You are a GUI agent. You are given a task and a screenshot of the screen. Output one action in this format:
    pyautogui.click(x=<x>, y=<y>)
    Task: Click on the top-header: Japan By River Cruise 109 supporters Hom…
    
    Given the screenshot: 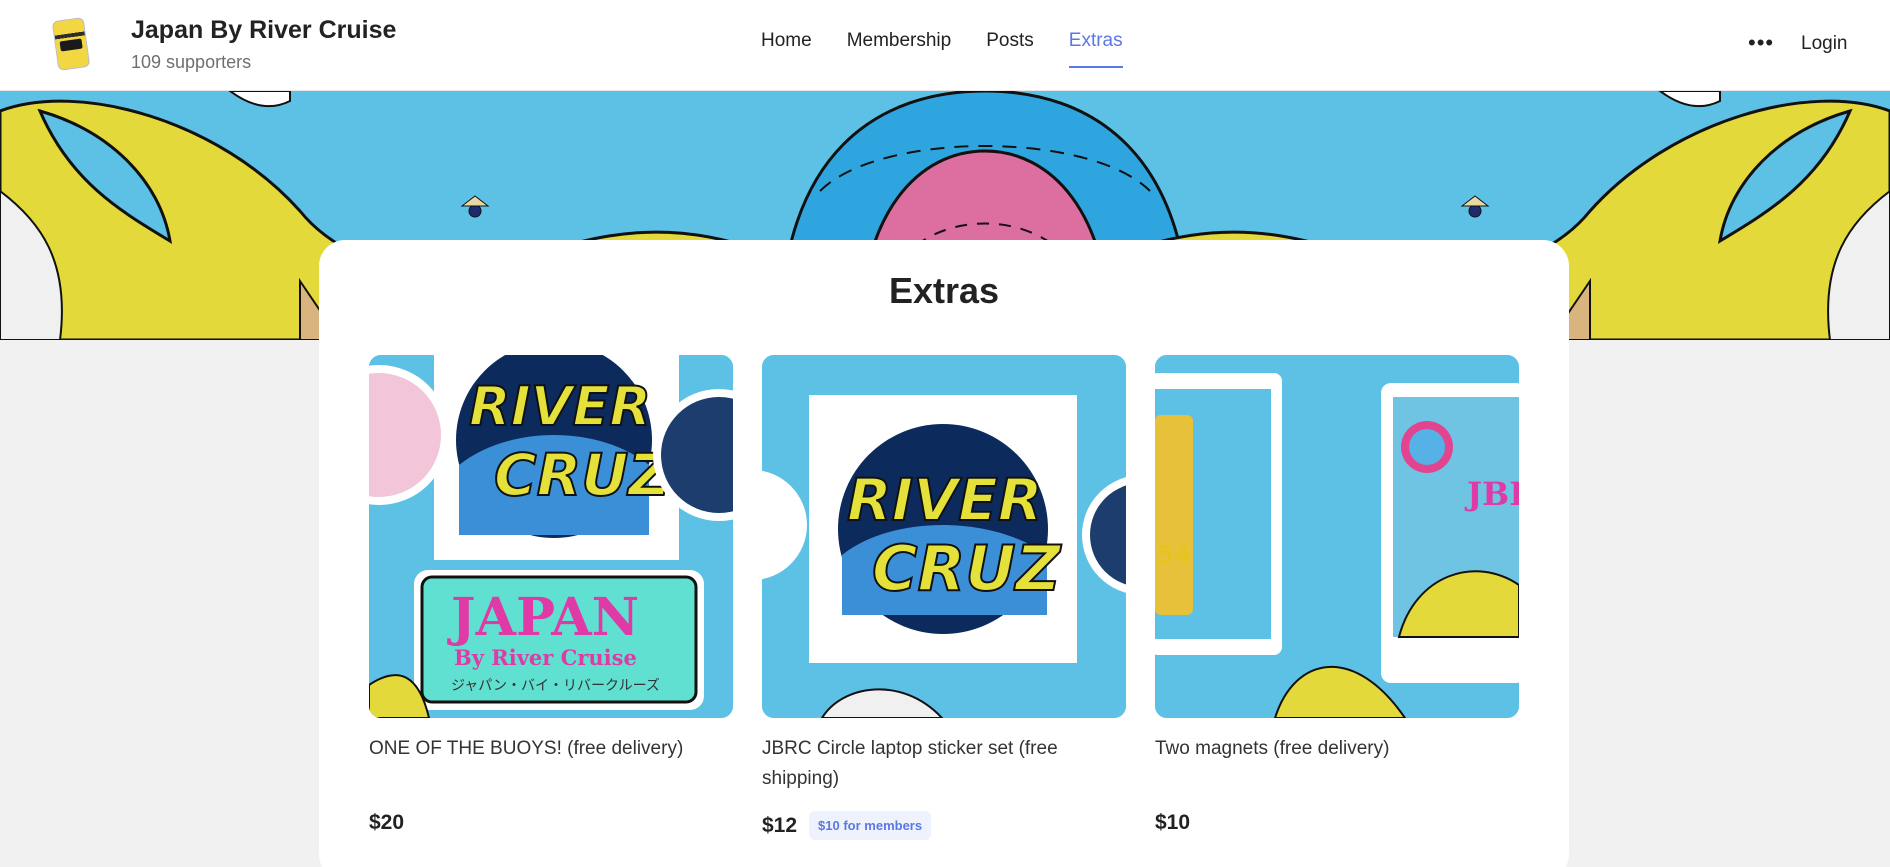 What is the action you would take?
    pyautogui.click(x=945, y=45)
    